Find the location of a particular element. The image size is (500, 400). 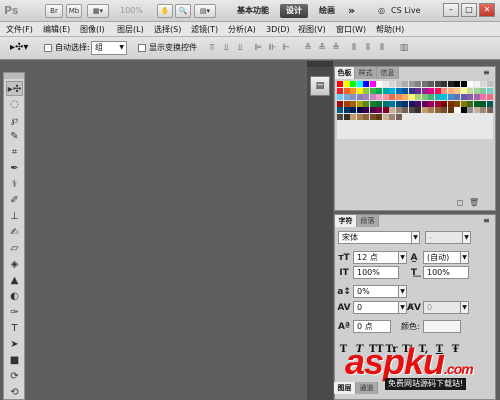

distribute-left-icon: ⦀ is located at coordinates (354, 48).